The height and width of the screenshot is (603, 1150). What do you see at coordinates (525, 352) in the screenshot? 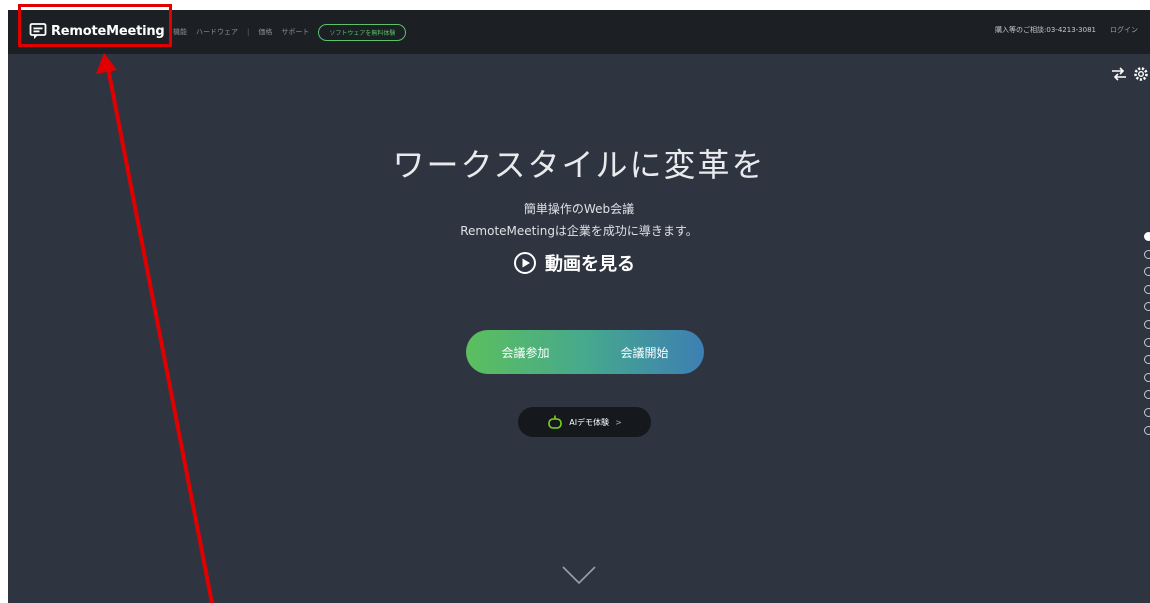
I see `join-meeting-button: 会議参加` at bounding box center [525, 352].